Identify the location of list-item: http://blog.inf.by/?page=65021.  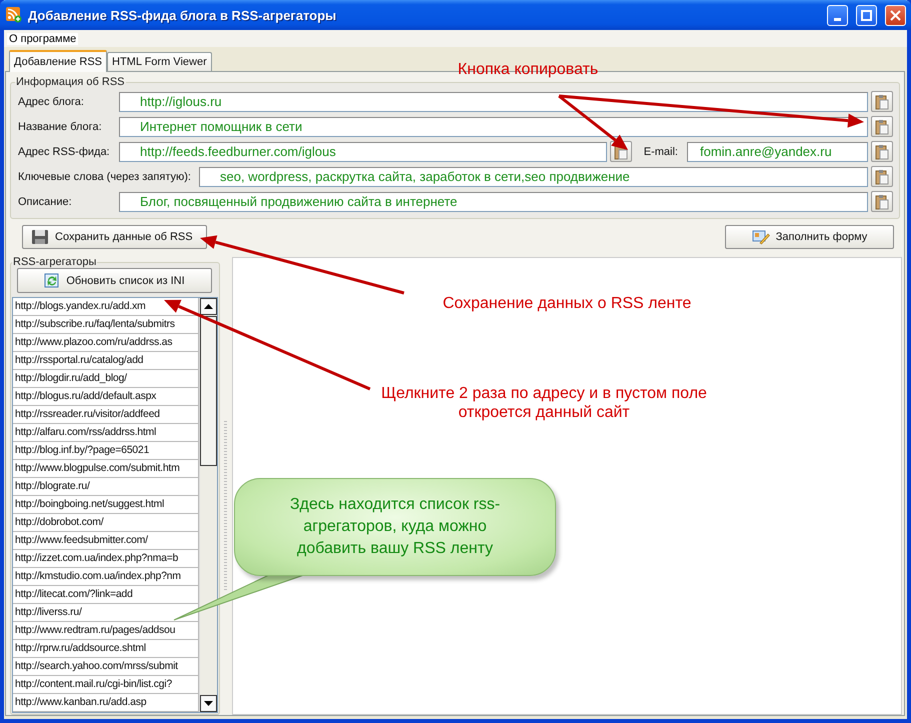
(106, 451).